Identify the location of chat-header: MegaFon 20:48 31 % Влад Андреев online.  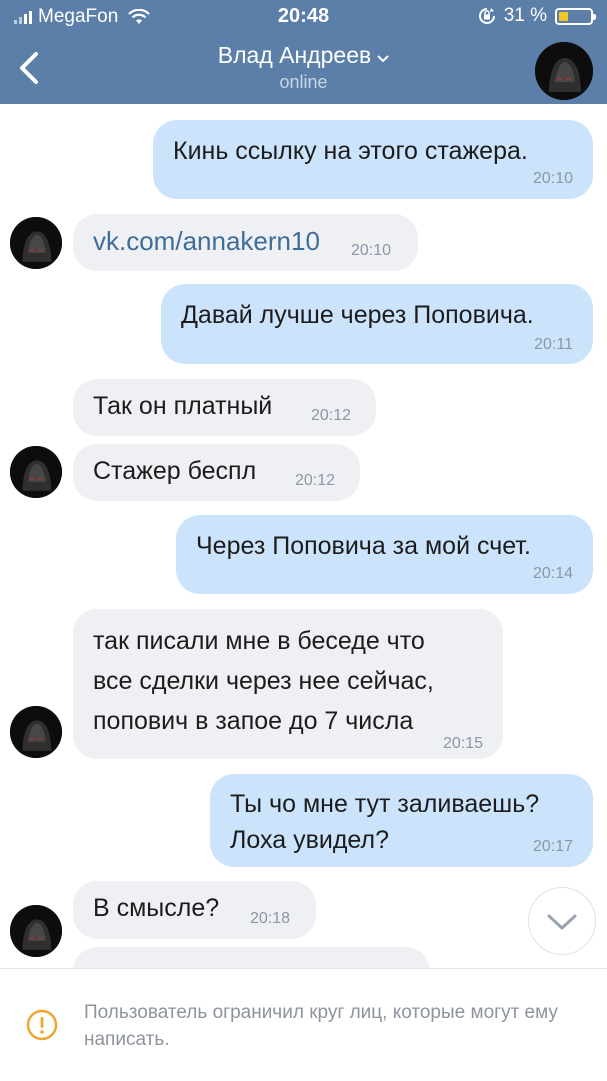
(303, 52).